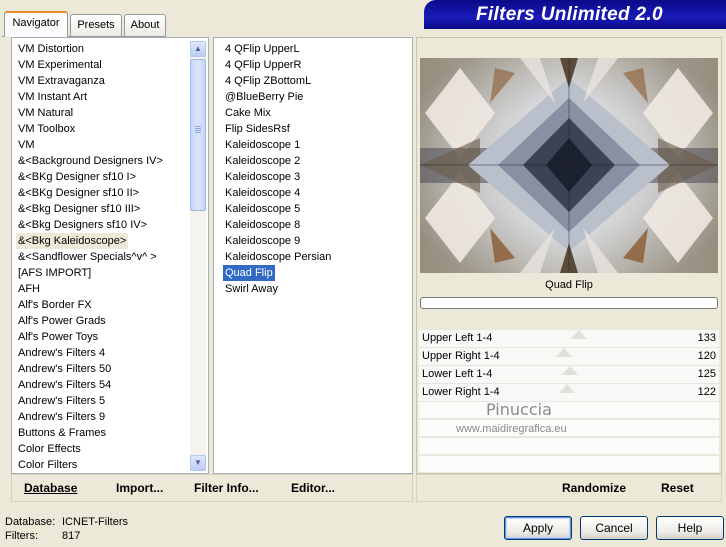 This screenshot has height=547, width=726. What do you see at coordinates (569, 14) in the screenshot?
I see `app-title: Filters Unlimited 2.0` at bounding box center [569, 14].